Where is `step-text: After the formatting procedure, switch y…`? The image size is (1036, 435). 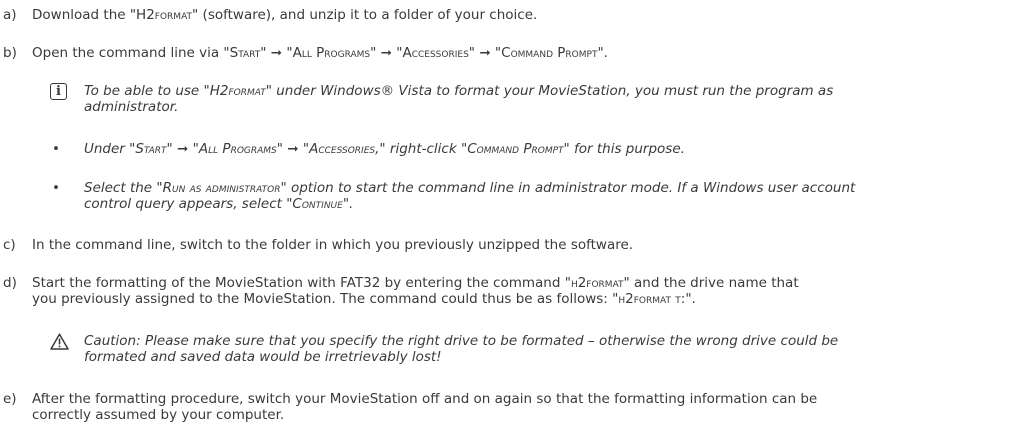
step-text: After the formatting procedure, switch y… is located at coordinates (425, 407).